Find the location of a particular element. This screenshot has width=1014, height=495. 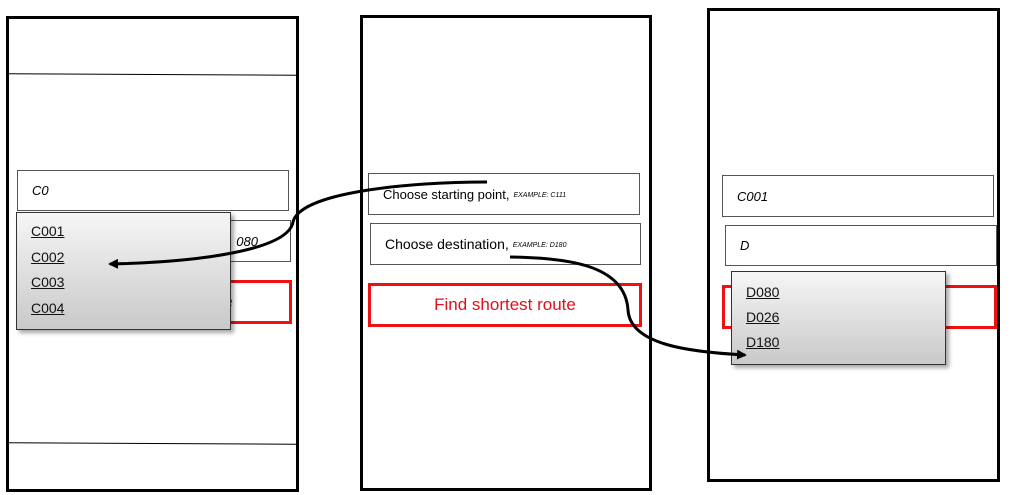

dropdown-option: D026 is located at coordinates (762, 317).